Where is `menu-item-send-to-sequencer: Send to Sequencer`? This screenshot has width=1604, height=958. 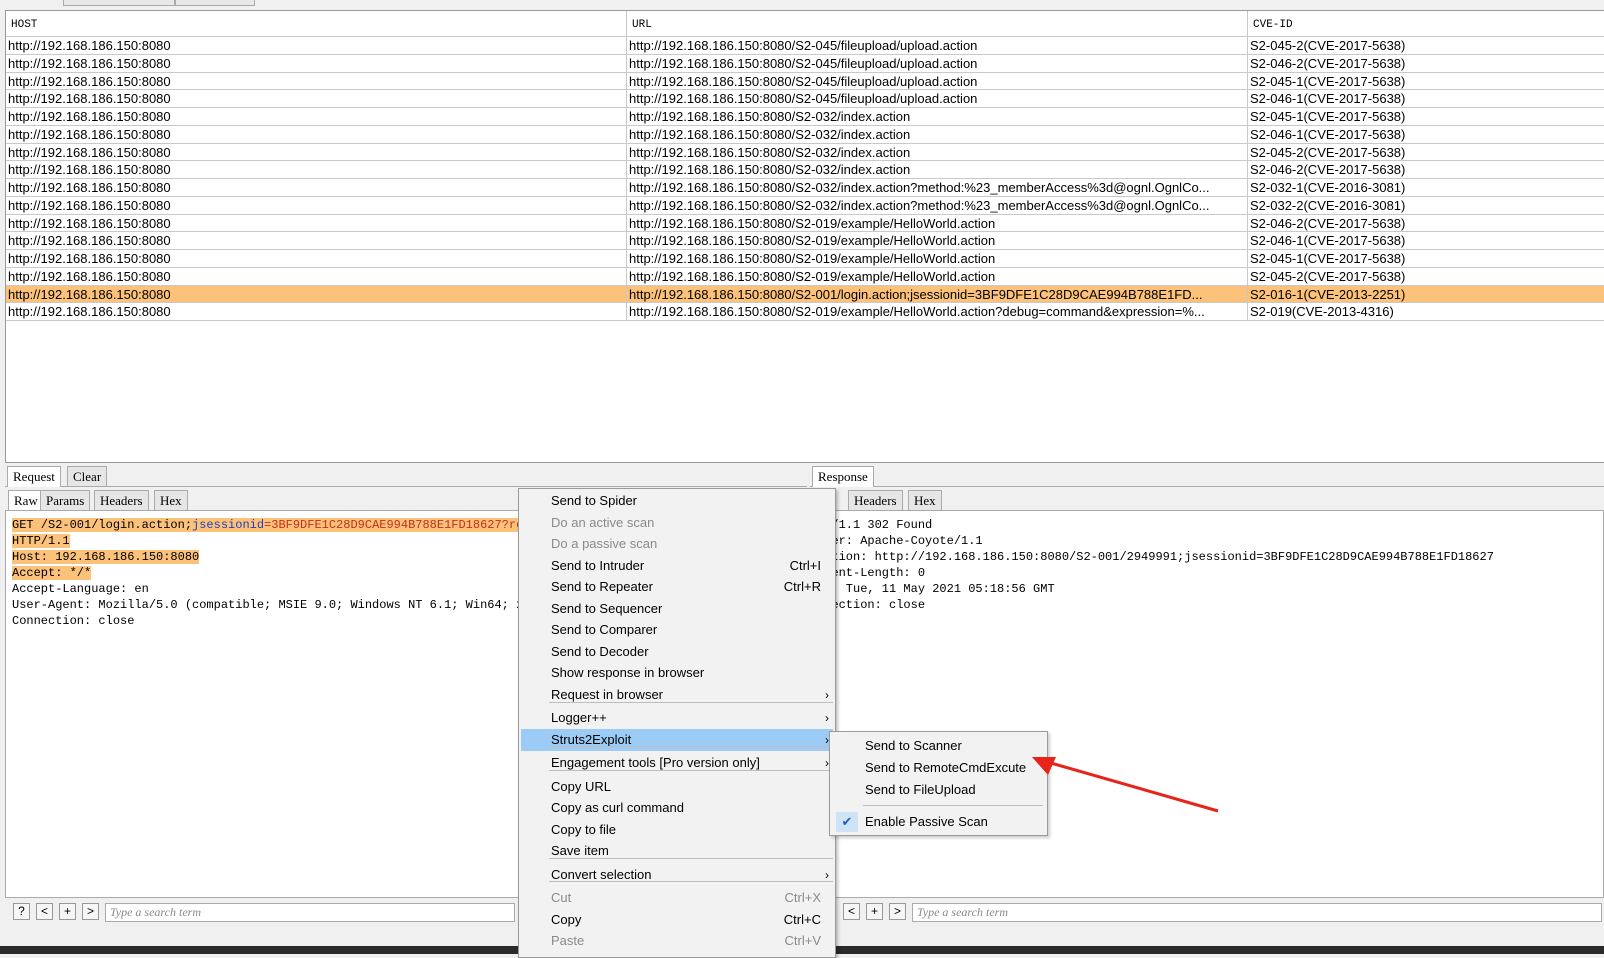
menu-item-send-to-sequencer: Send to Sequencer is located at coordinates (677, 609).